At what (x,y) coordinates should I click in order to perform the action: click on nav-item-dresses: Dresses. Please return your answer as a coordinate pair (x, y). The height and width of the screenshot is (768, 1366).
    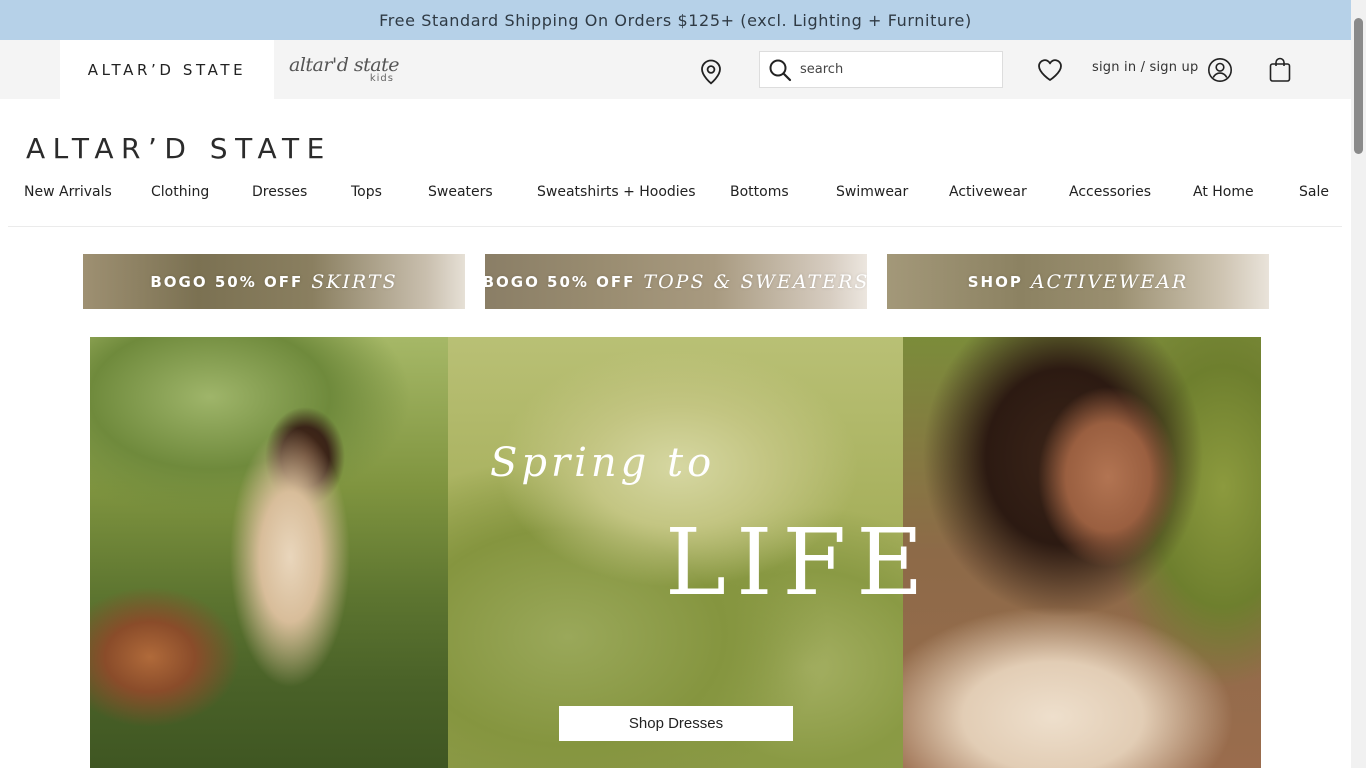
    Looking at the image, I should click on (279, 192).